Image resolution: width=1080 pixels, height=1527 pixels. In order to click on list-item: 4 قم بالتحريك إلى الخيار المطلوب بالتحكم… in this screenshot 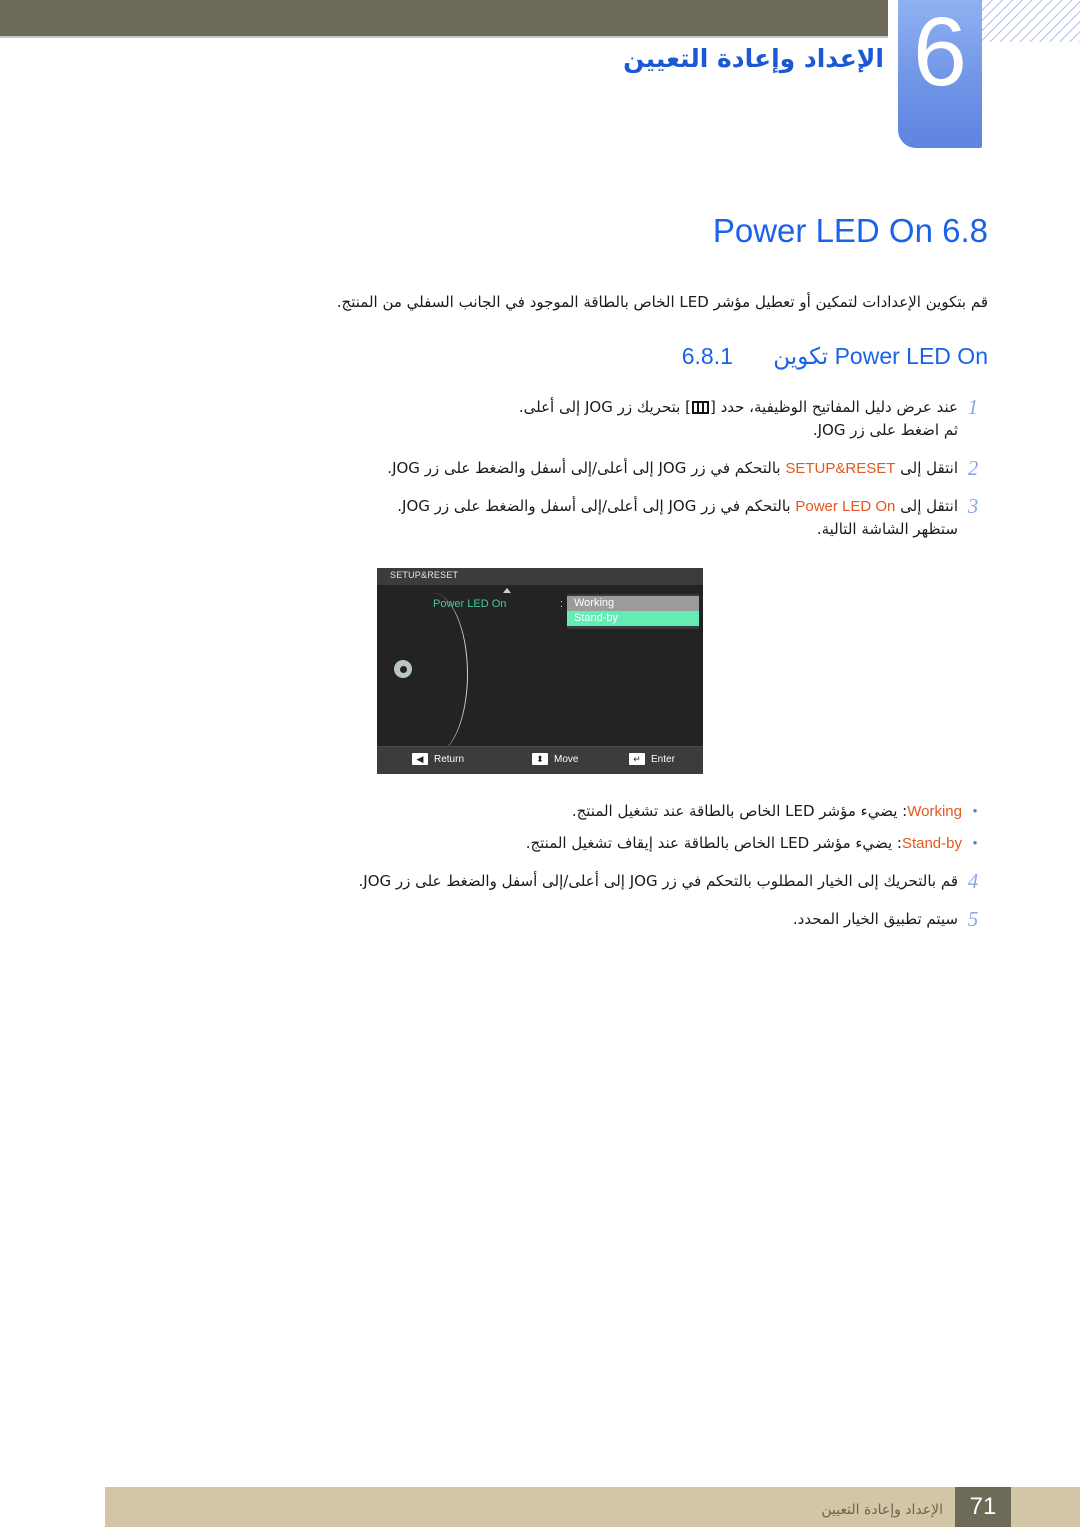, I will do `click(588, 881)`.